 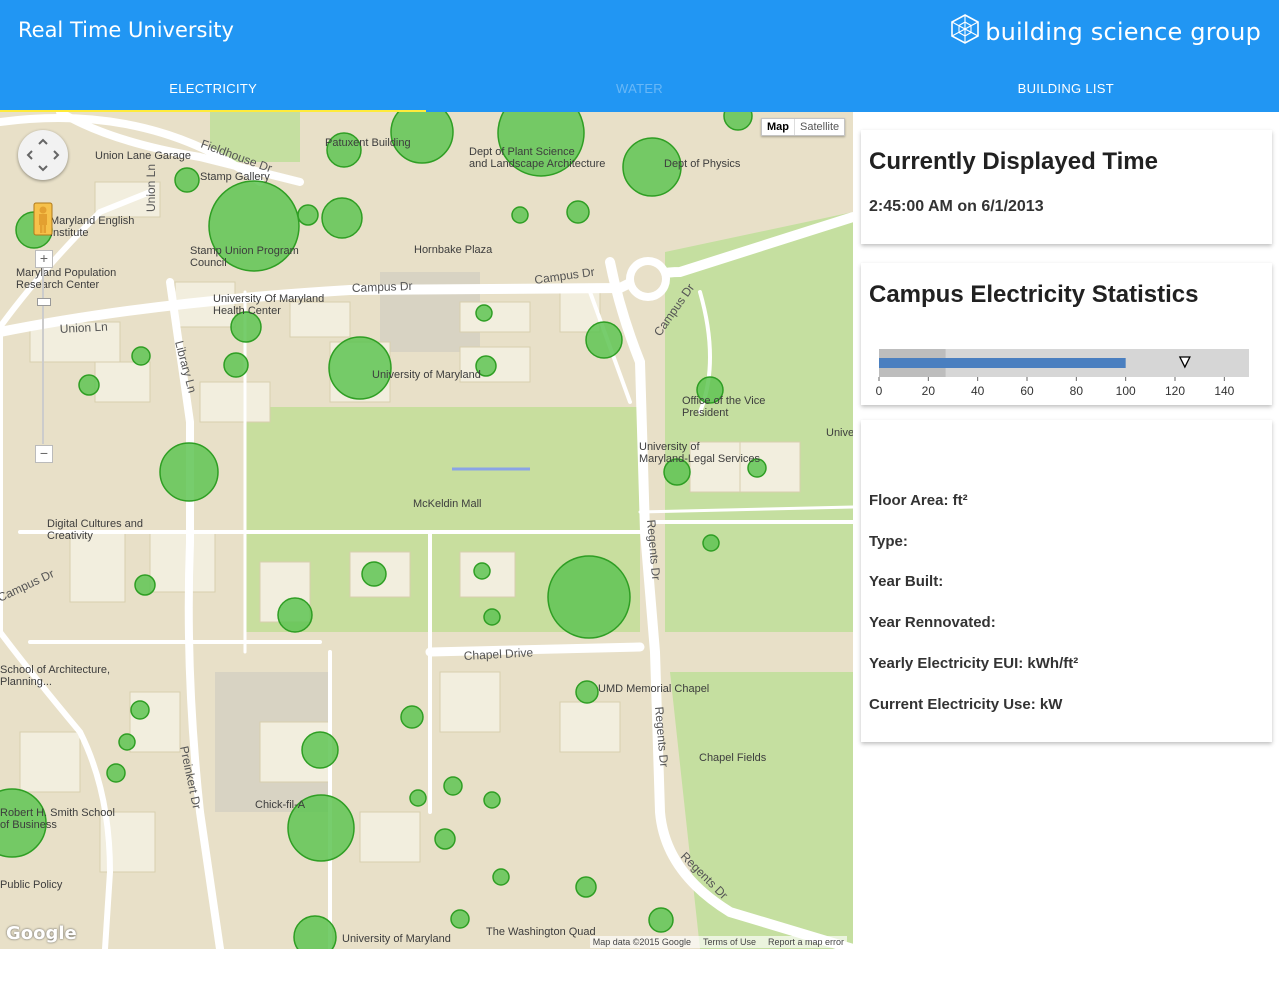 I want to click on tab-label: BUILDING LIST, so click(x=1065, y=88).